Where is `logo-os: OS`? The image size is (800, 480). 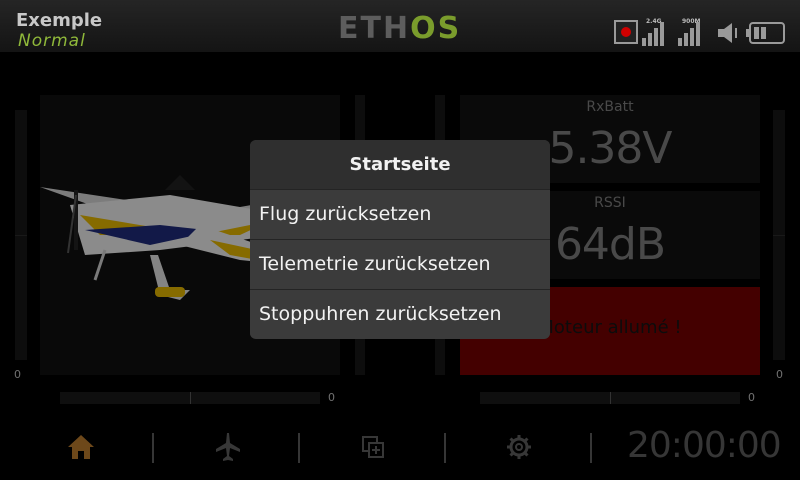 logo-os: OS is located at coordinates (436, 28).